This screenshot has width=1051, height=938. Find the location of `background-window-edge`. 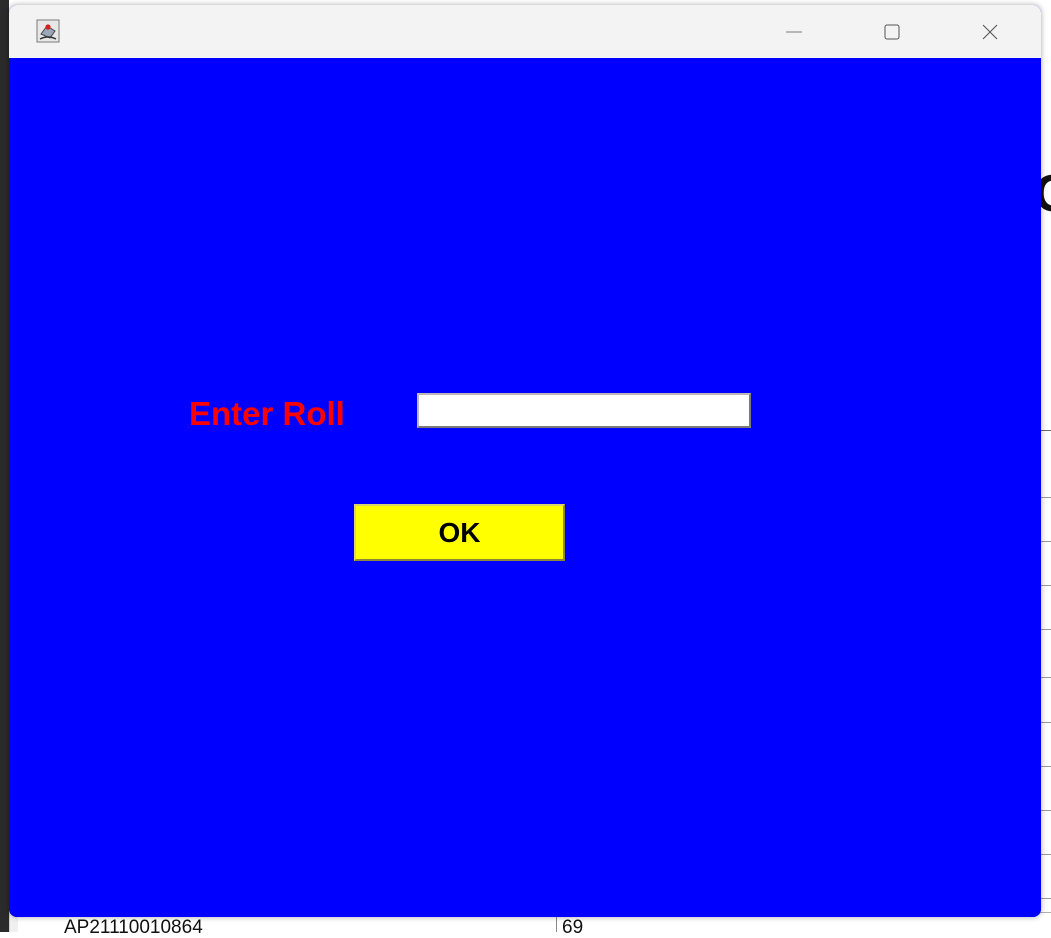

background-window-edge is located at coordinates (4, 466).